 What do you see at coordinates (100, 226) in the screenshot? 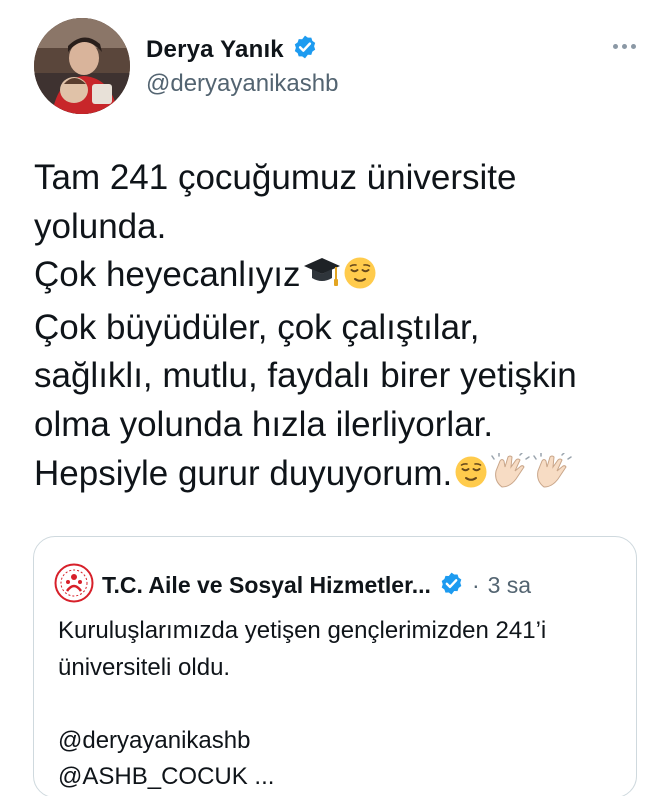
I see `tweet-line: yolunda.` at bounding box center [100, 226].